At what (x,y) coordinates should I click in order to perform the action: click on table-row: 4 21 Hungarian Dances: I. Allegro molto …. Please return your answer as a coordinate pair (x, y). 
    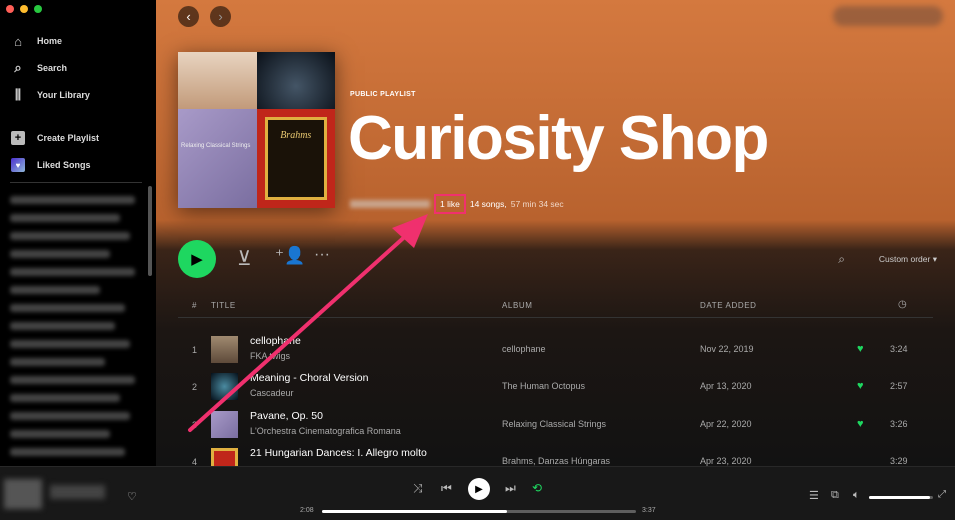
    Looking at the image, I should click on (555, 454).